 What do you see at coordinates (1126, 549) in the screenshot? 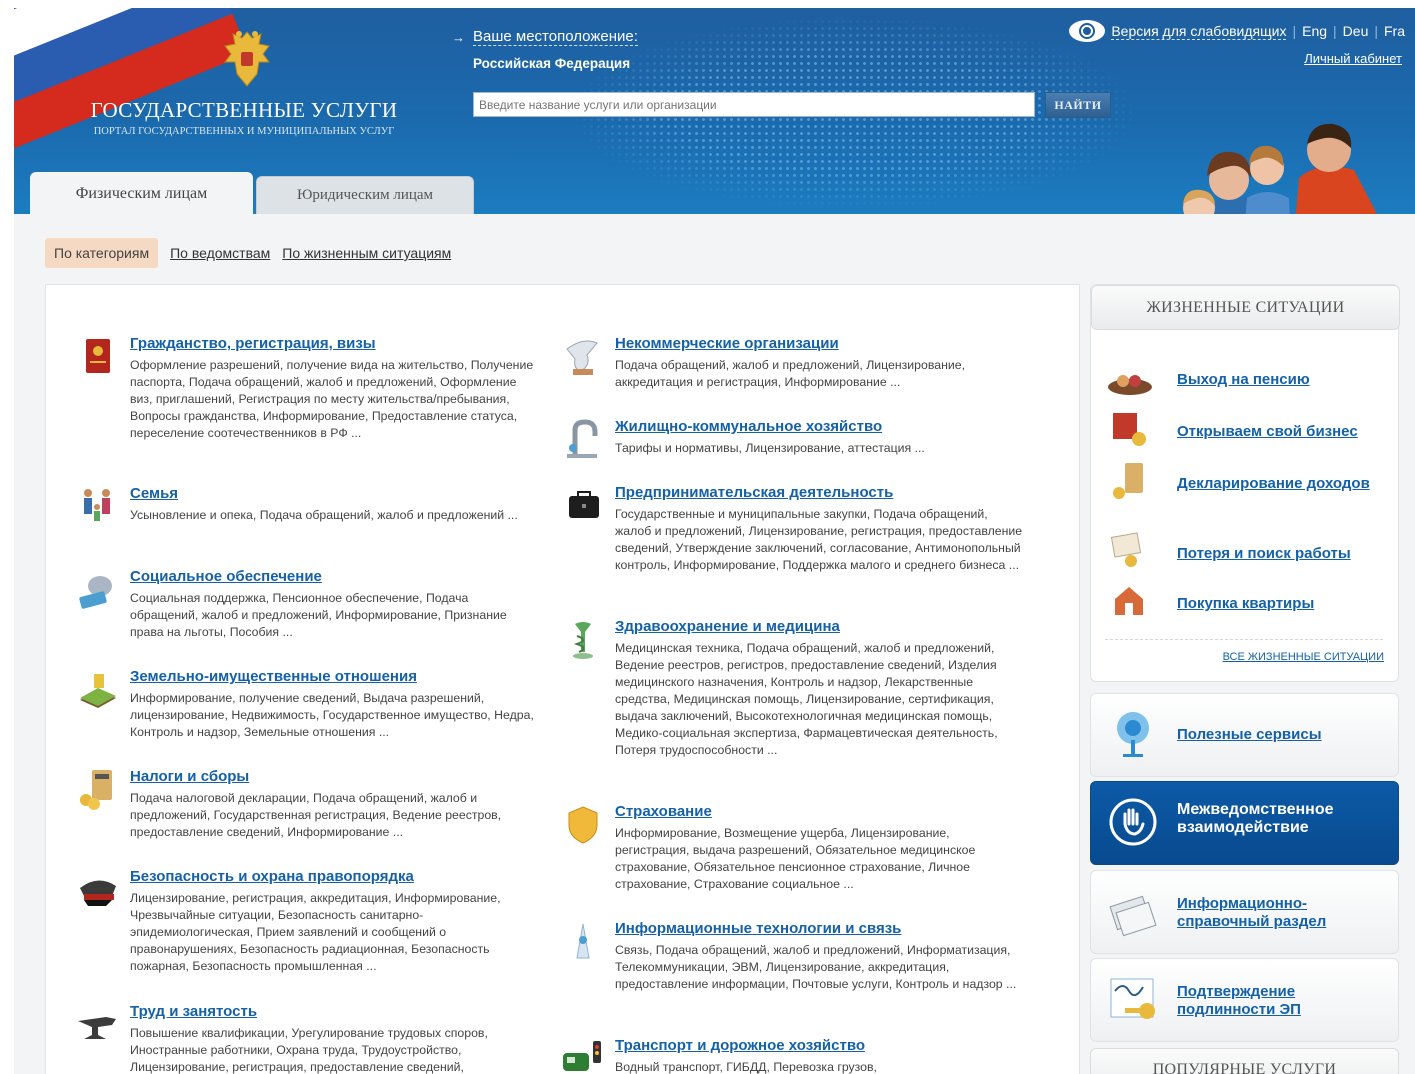
I see `job-search-icon` at bounding box center [1126, 549].